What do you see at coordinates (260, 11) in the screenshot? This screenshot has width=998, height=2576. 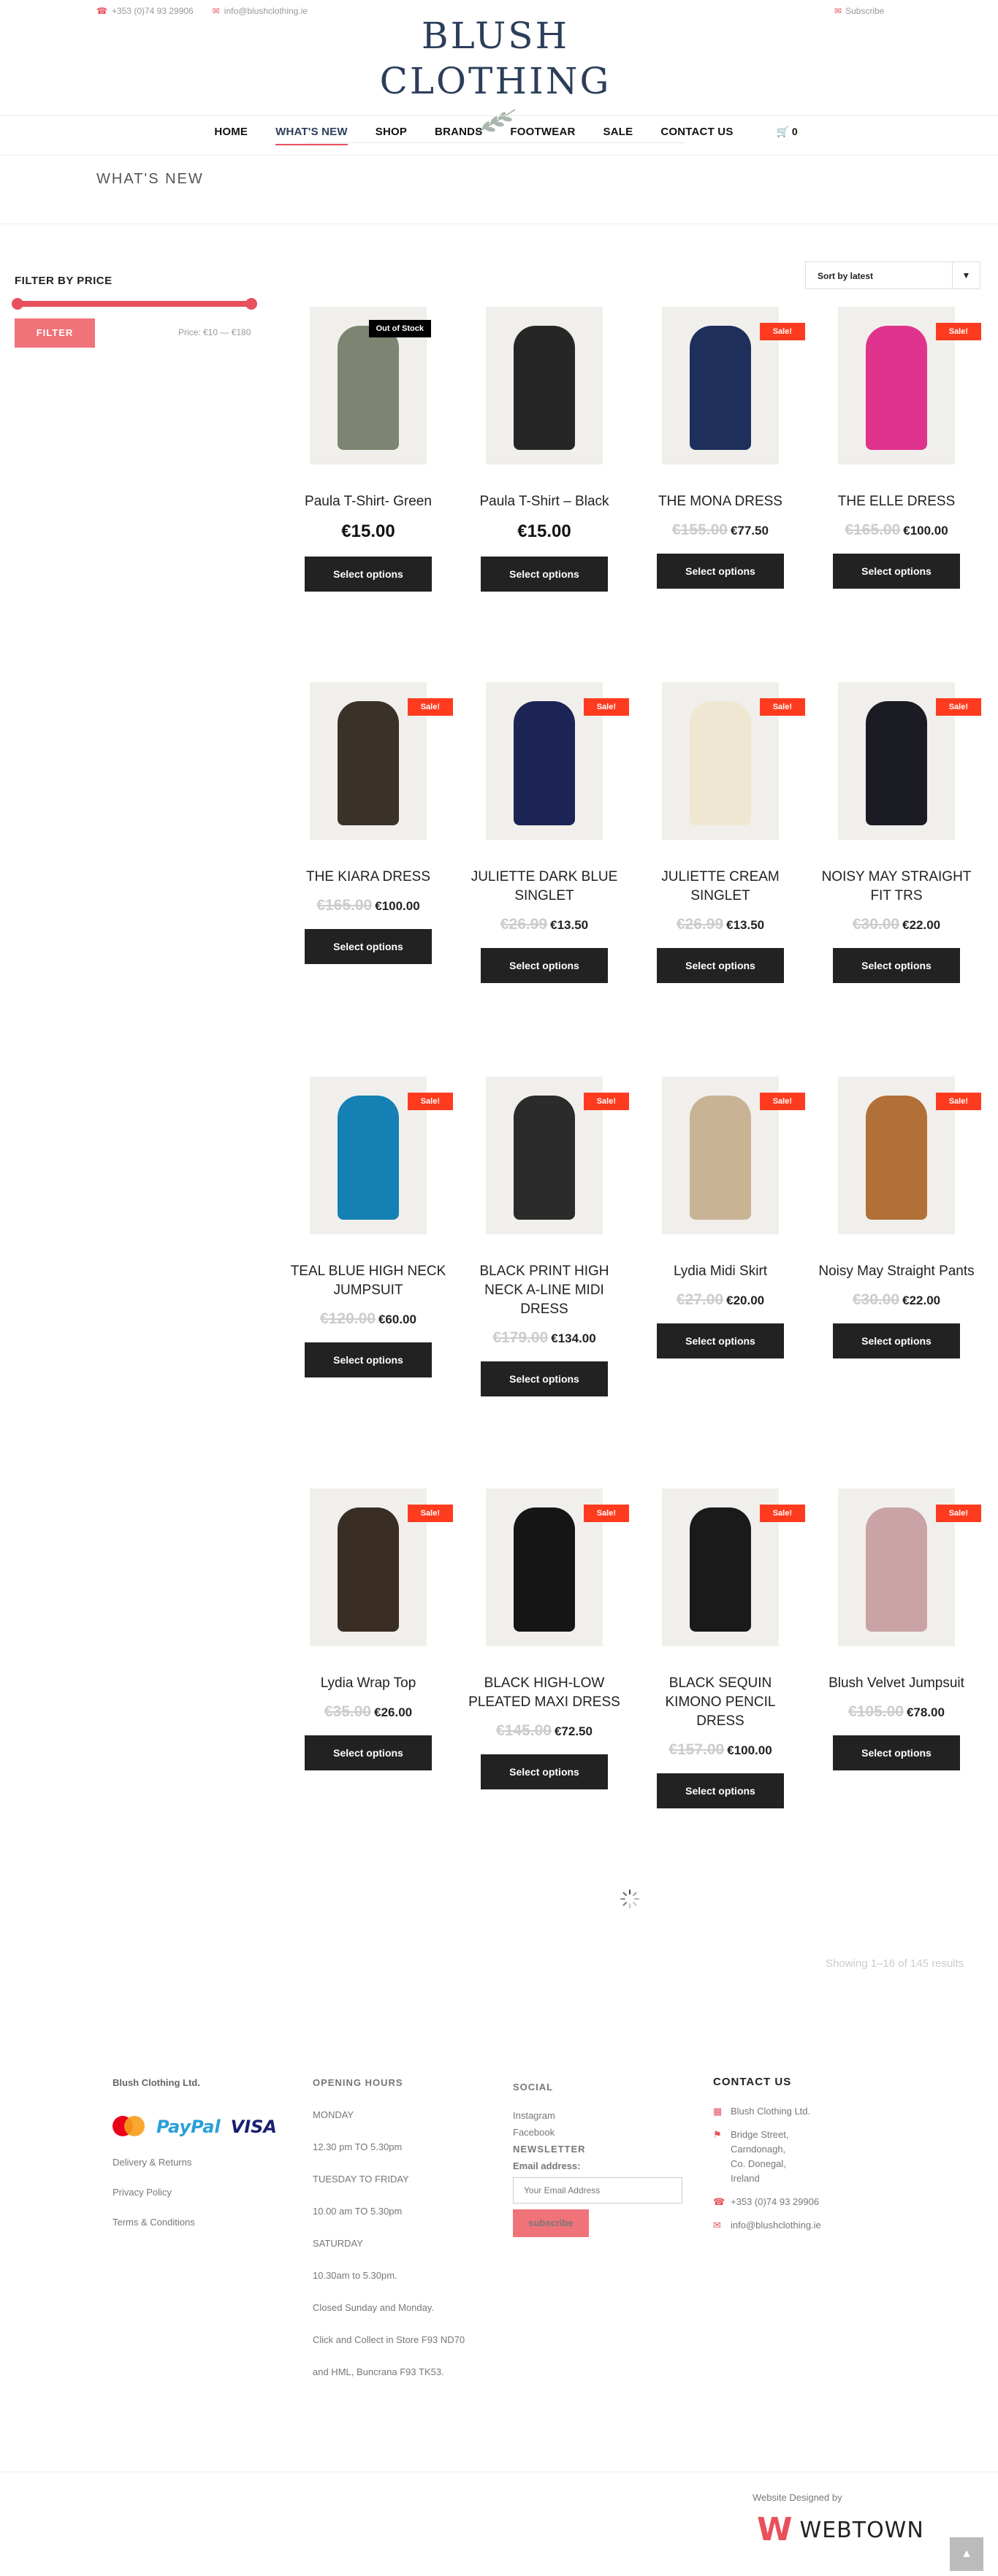 I see `top-email: ✉ info@blushclothing.ie` at bounding box center [260, 11].